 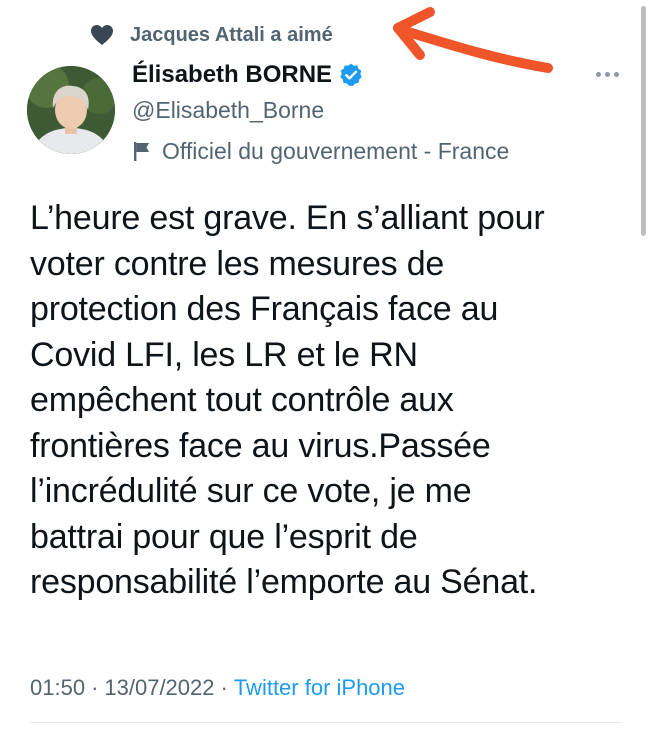 What do you see at coordinates (320, 110) in the screenshot?
I see `author-handle: @Elisabeth_Borne` at bounding box center [320, 110].